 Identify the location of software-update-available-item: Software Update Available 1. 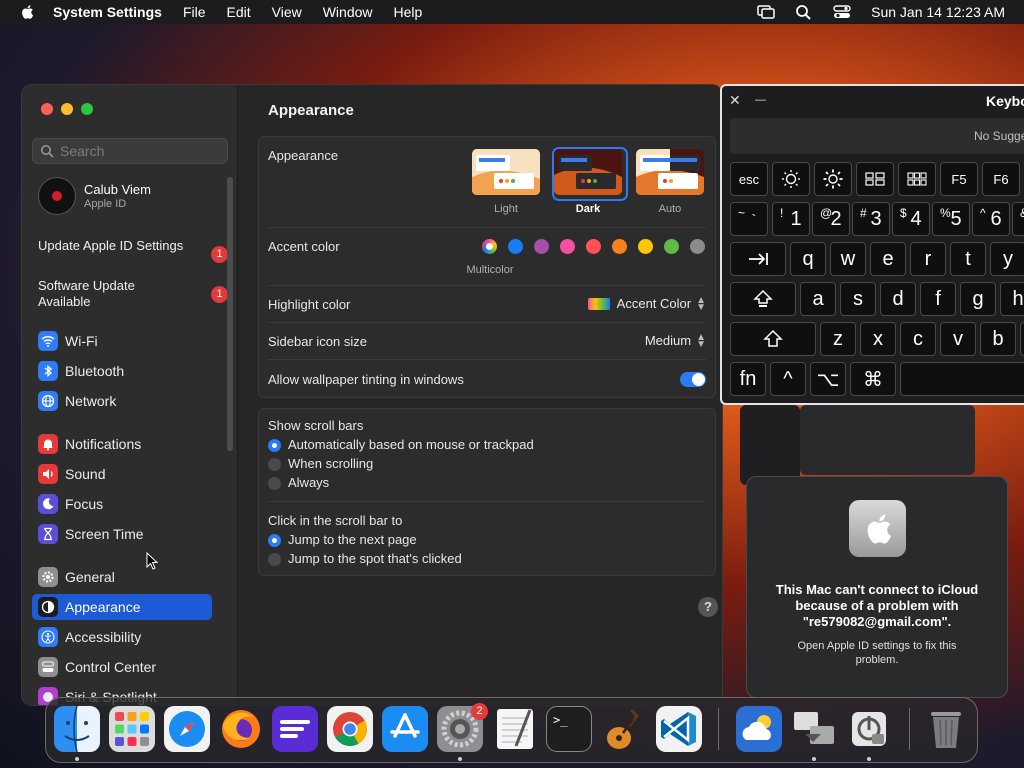
(133, 294).